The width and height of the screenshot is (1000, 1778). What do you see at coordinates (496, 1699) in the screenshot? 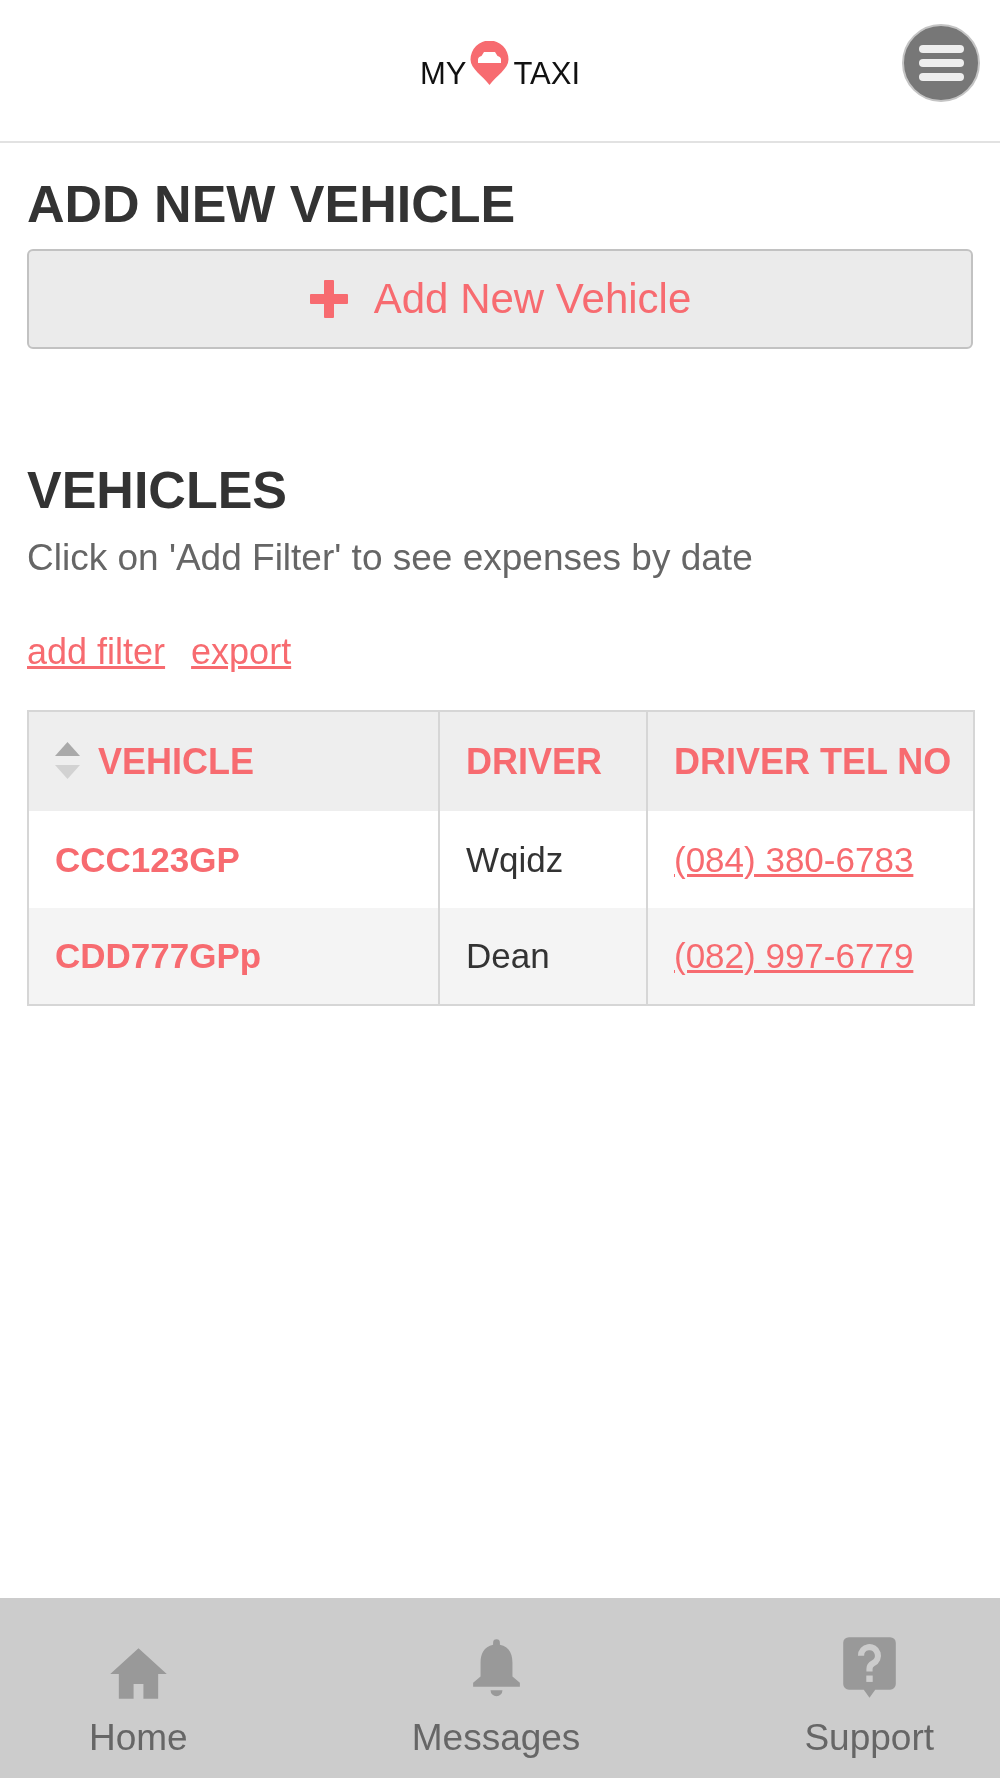
I see `nav-item: Messages` at bounding box center [496, 1699].